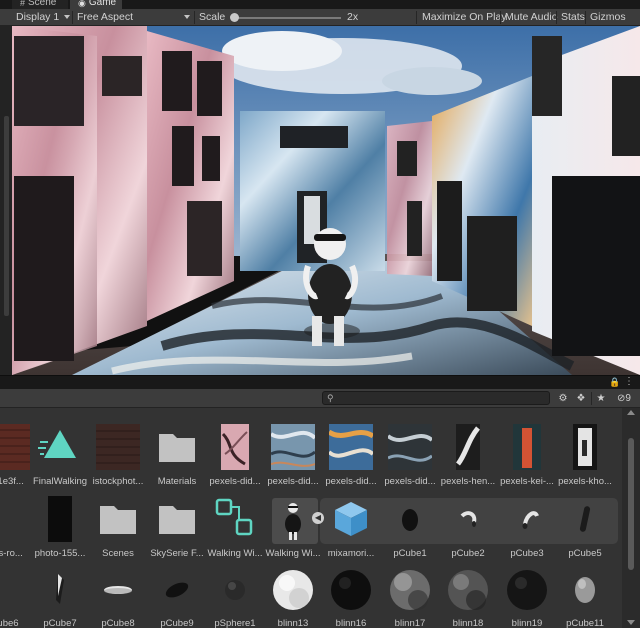 This screenshot has height=628, width=640. Describe the element at coordinates (318, 518) in the screenshot. I see `collapse-prefab-arrow-icon: ◀` at that location.